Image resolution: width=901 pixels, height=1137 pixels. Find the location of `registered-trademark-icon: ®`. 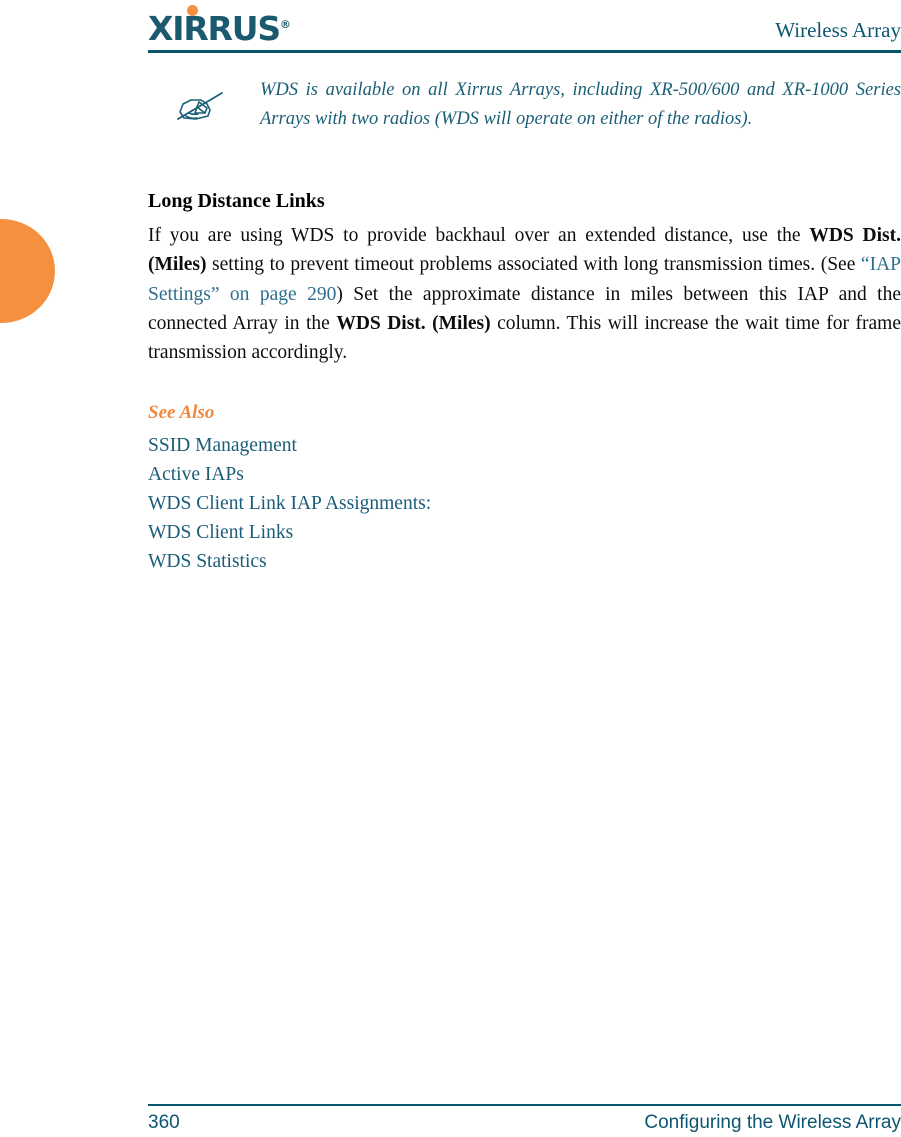

registered-trademark-icon: ® is located at coordinates (285, 24).